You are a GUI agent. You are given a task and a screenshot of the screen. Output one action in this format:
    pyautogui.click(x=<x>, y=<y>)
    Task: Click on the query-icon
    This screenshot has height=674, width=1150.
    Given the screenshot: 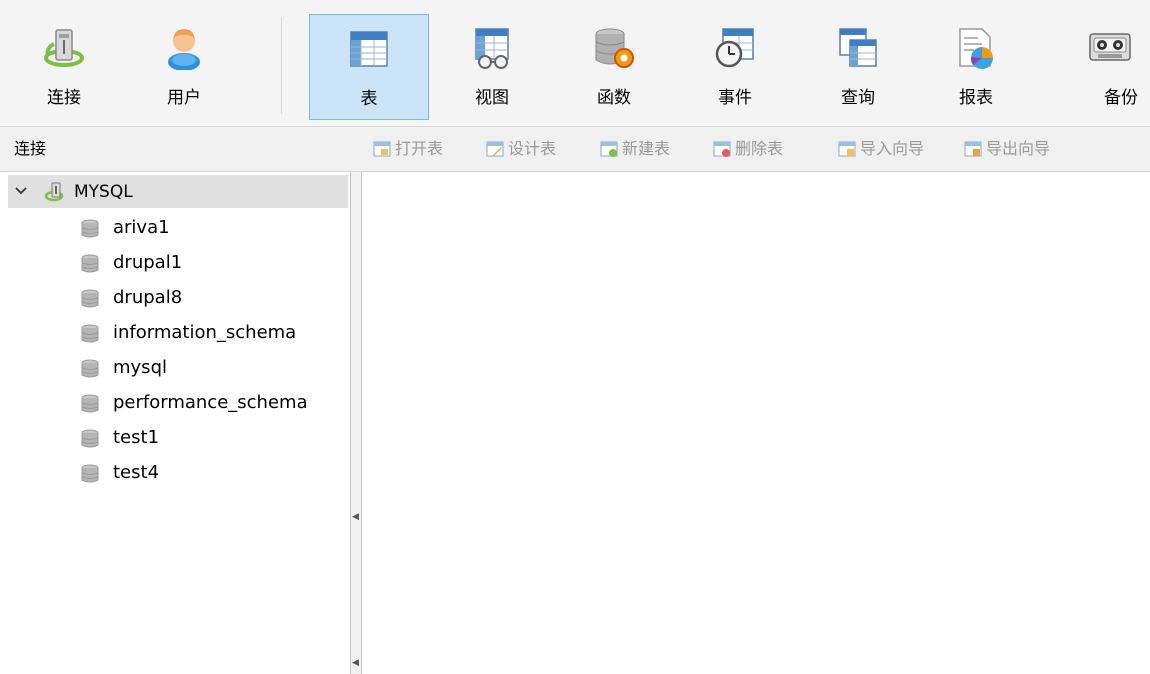 What is the action you would take?
    pyautogui.click(x=858, y=47)
    